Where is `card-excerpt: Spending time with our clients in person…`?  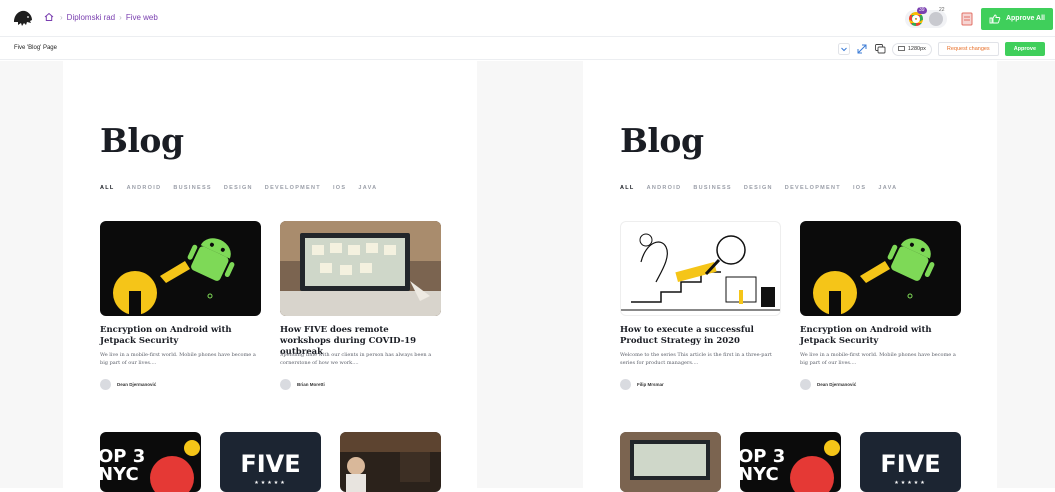
card-excerpt: Spending time with our clients in person… is located at coordinates (356, 359).